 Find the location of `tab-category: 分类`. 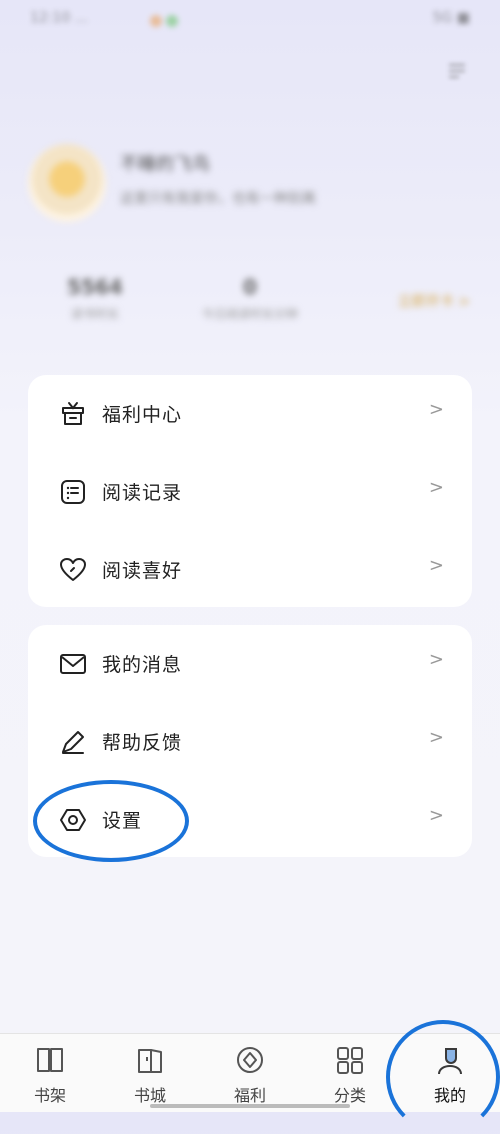

tab-category: 分类 is located at coordinates (350, 1073).